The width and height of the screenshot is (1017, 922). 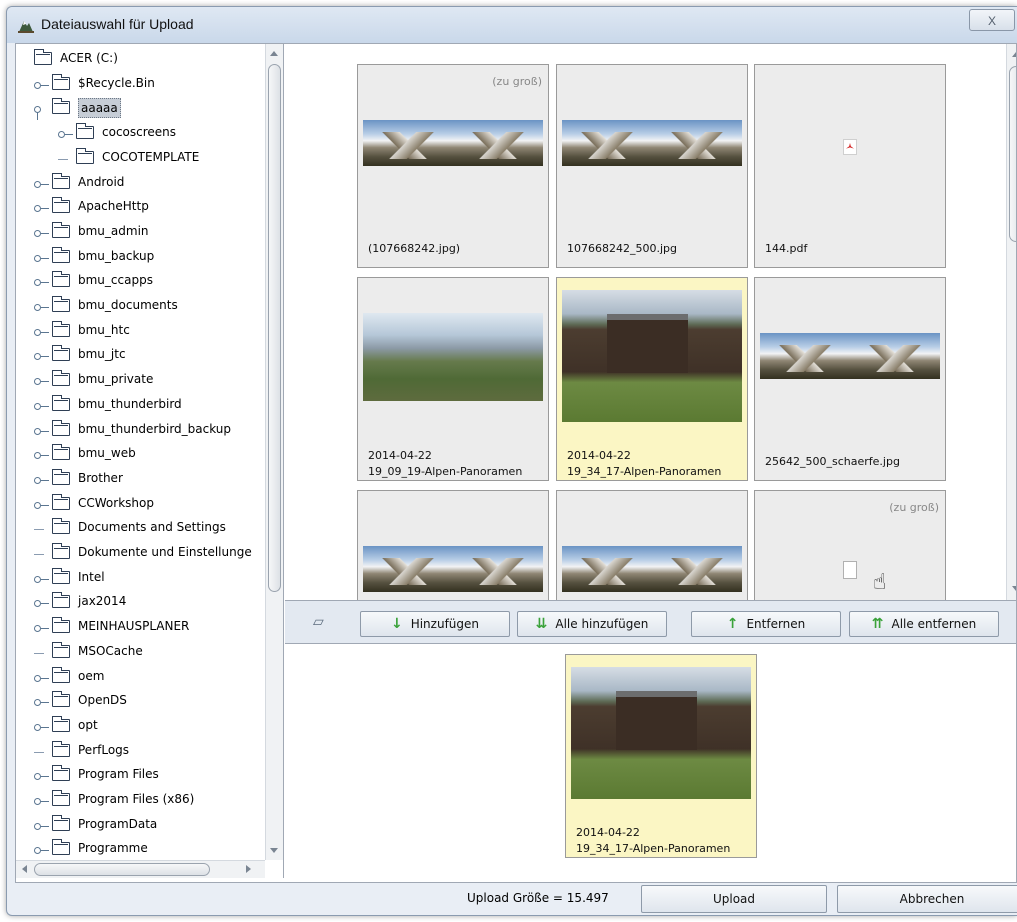 What do you see at coordinates (149, 381) in the screenshot?
I see `folder-tree-item: bmu_private` at bounding box center [149, 381].